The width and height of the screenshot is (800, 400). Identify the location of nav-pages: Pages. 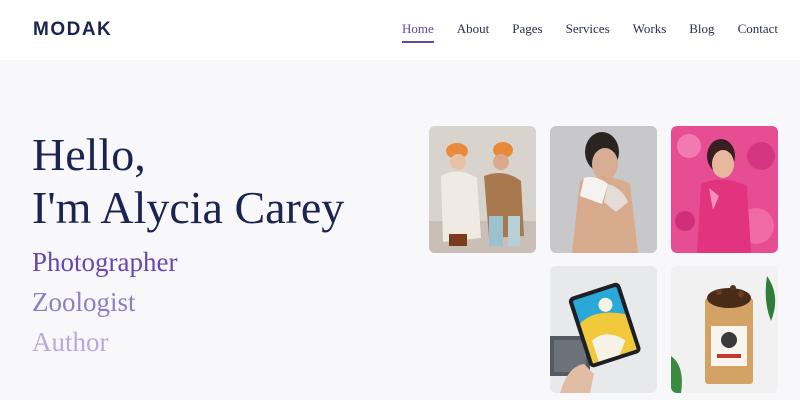
(527, 30).